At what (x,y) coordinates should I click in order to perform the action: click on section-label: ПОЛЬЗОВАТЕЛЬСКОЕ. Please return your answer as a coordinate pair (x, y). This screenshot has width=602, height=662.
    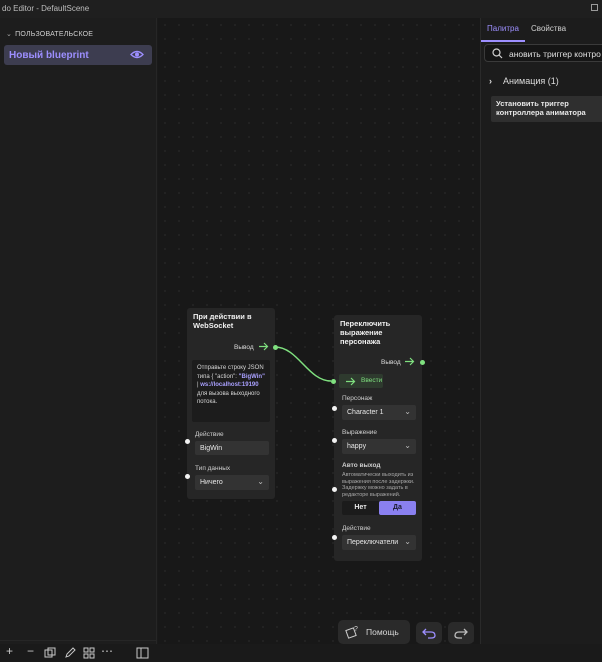
    Looking at the image, I should click on (54, 34).